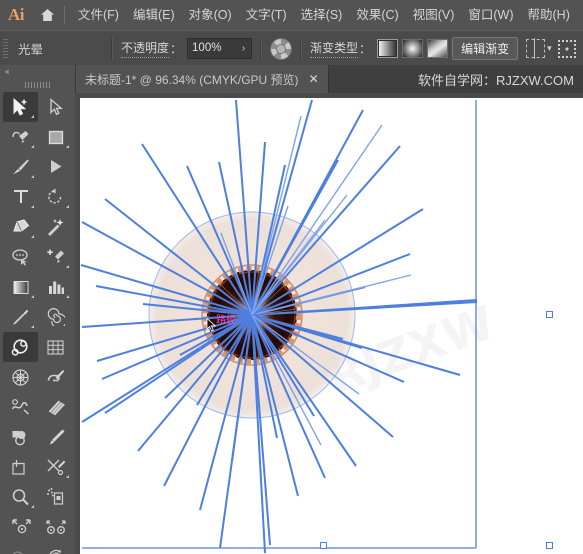  Describe the element at coordinates (37, 85) in the screenshot. I see `tools-panel-grip` at that location.